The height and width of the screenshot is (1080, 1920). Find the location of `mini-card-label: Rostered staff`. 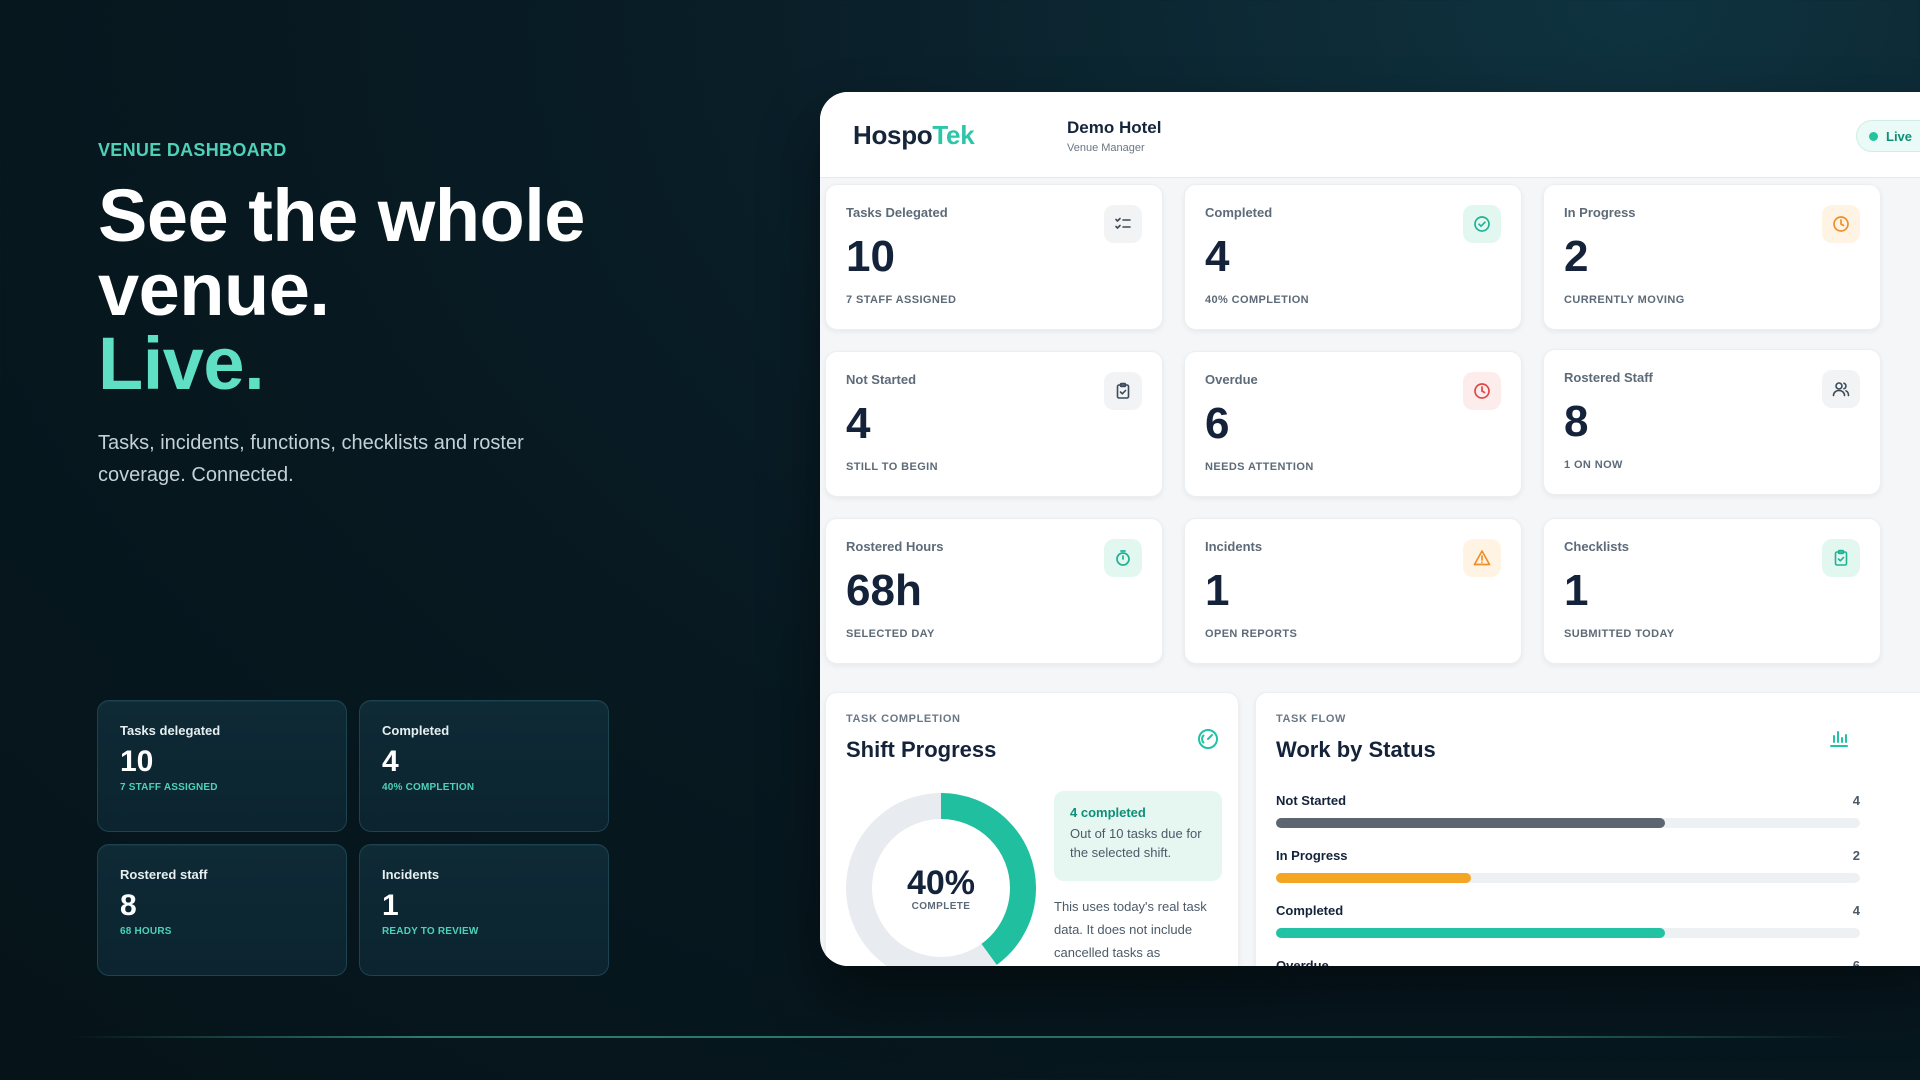

mini-card-label: Rostered staff is located at coordinates (164, 874).